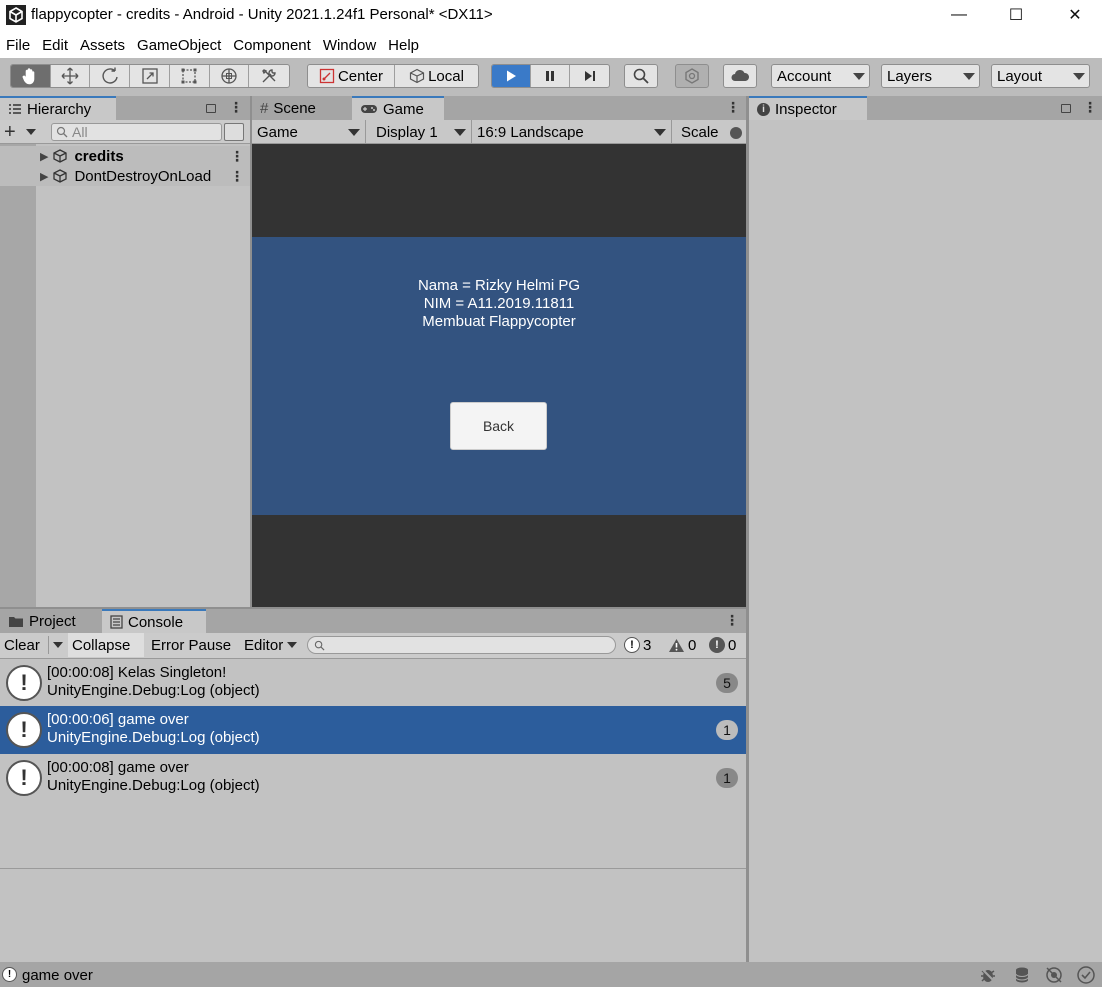 This screenshot has height=987, width=1102. What do you see at coordinates (403, 45) in the screenshot?
I see `menu-help: Help` at bounding box center [403, 45].